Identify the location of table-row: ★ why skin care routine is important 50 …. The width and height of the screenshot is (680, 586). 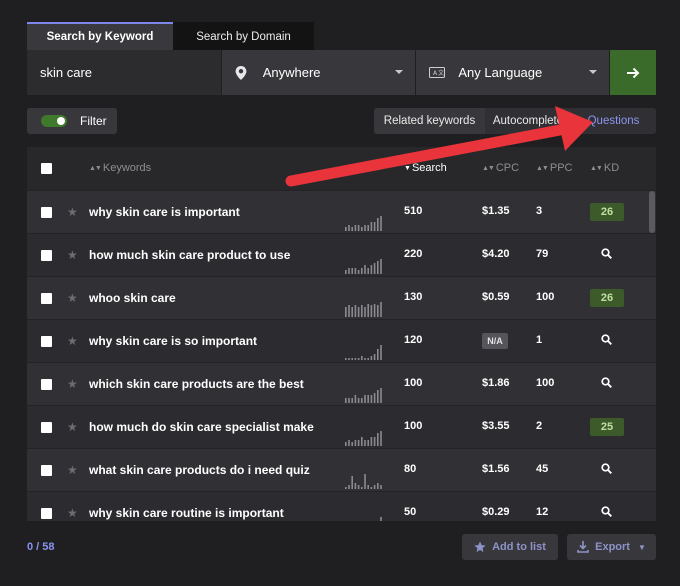
(341, 506).